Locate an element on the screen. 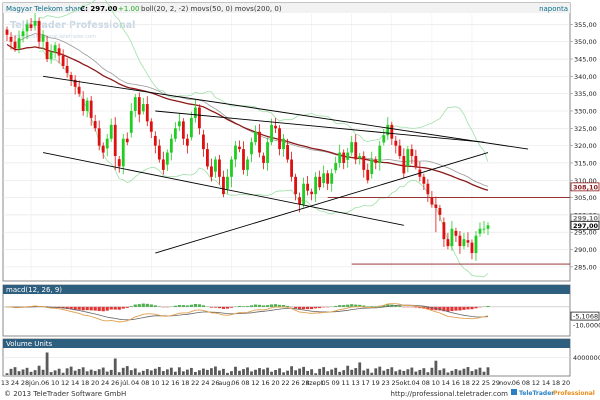  macd-tick-label: -10,0000 is located at coordinates (586, 325).